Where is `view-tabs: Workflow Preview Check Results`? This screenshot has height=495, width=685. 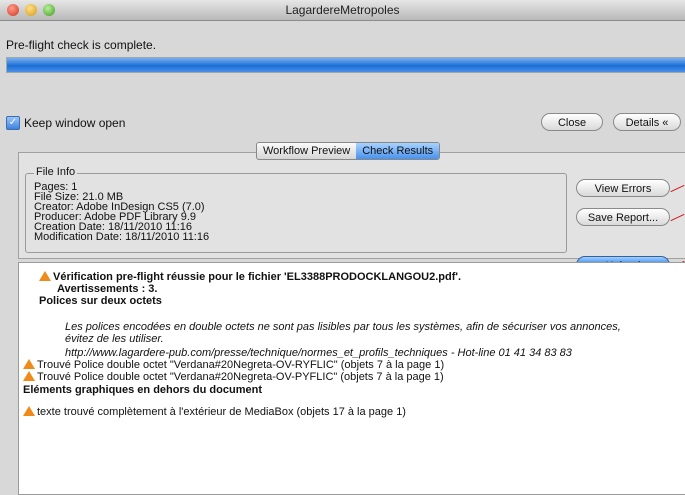
view-tabs: Workflow Preview Check Results is located at coordinates (348, 151).